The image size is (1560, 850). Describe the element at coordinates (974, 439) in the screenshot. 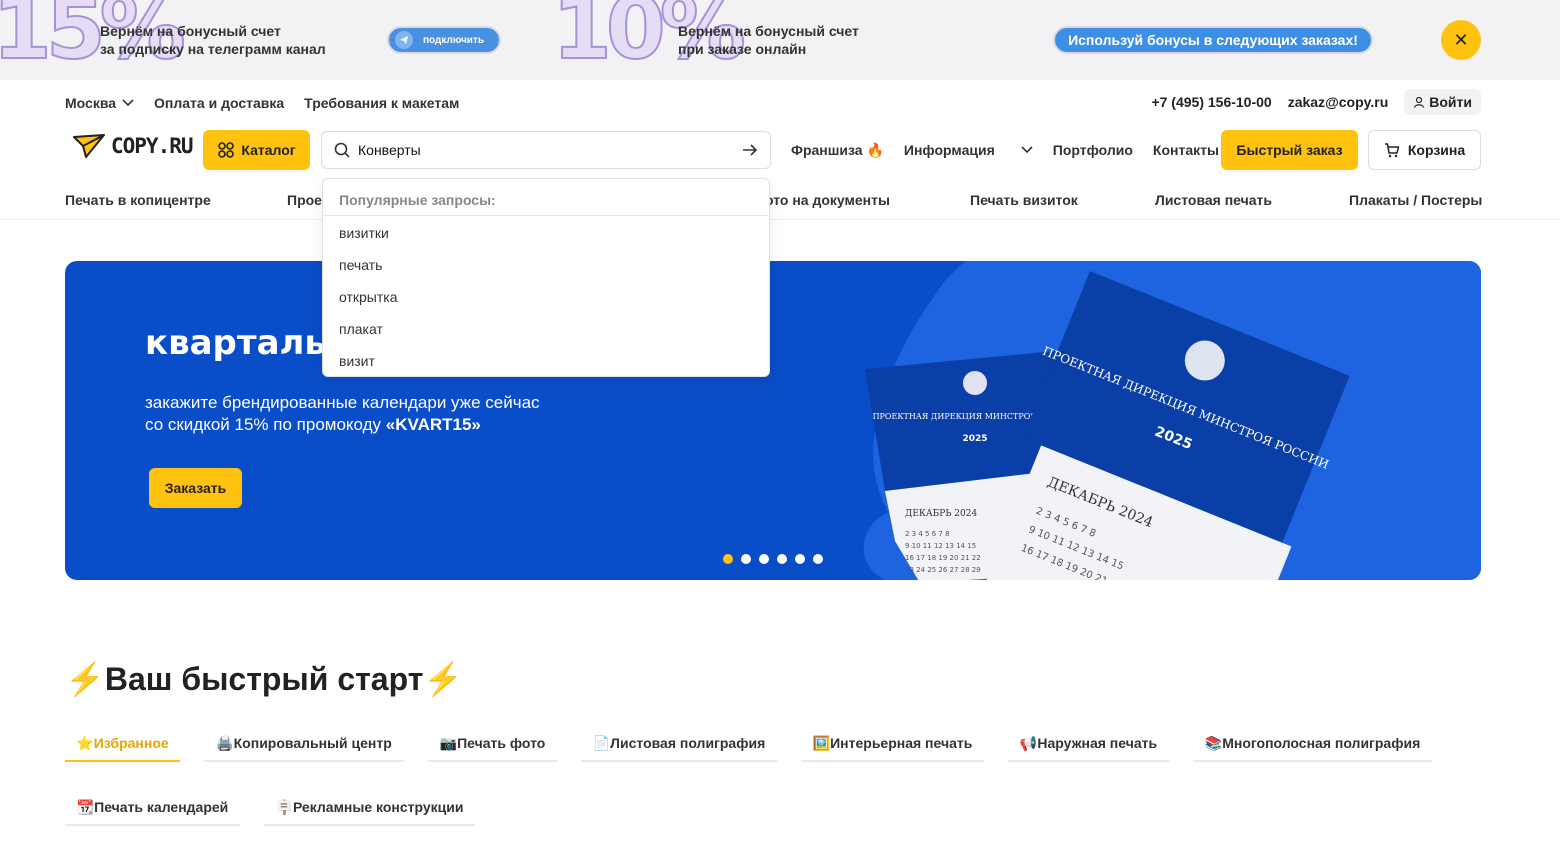

I see `small-cal-year: 2025` at that location.